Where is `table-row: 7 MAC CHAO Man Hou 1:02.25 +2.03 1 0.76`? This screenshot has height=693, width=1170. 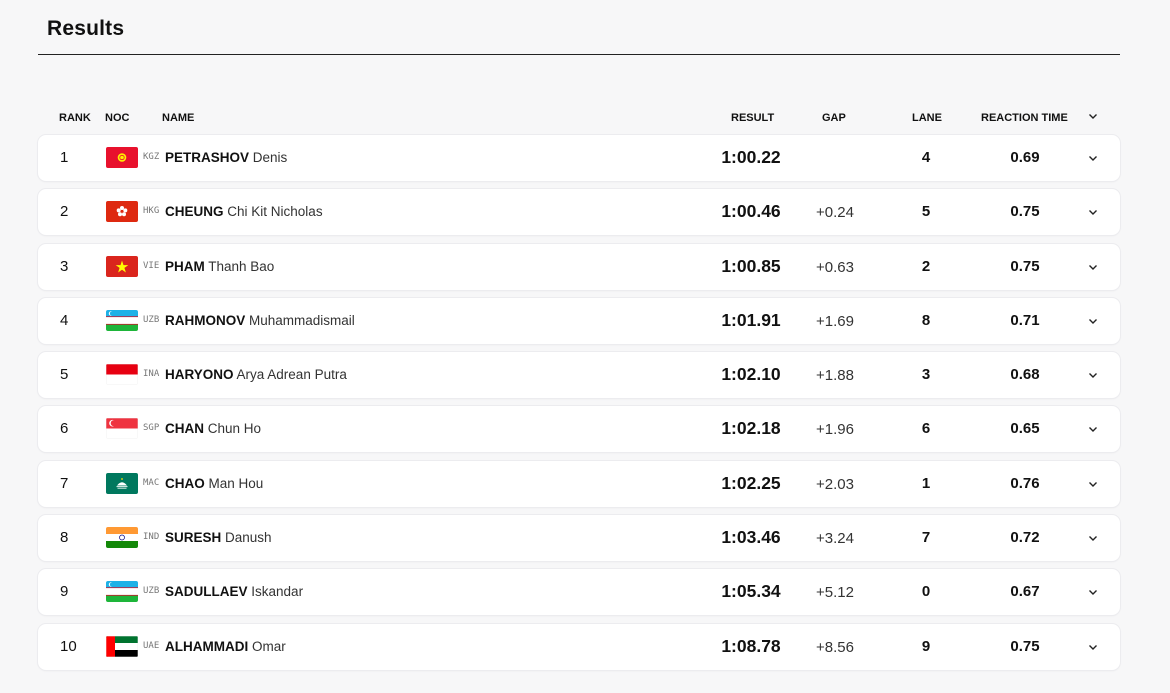
table-row: 7 MAC CHAO Man Hou 1:02.25 +2.03 1 0.76 is located at coordinates (579, 483).